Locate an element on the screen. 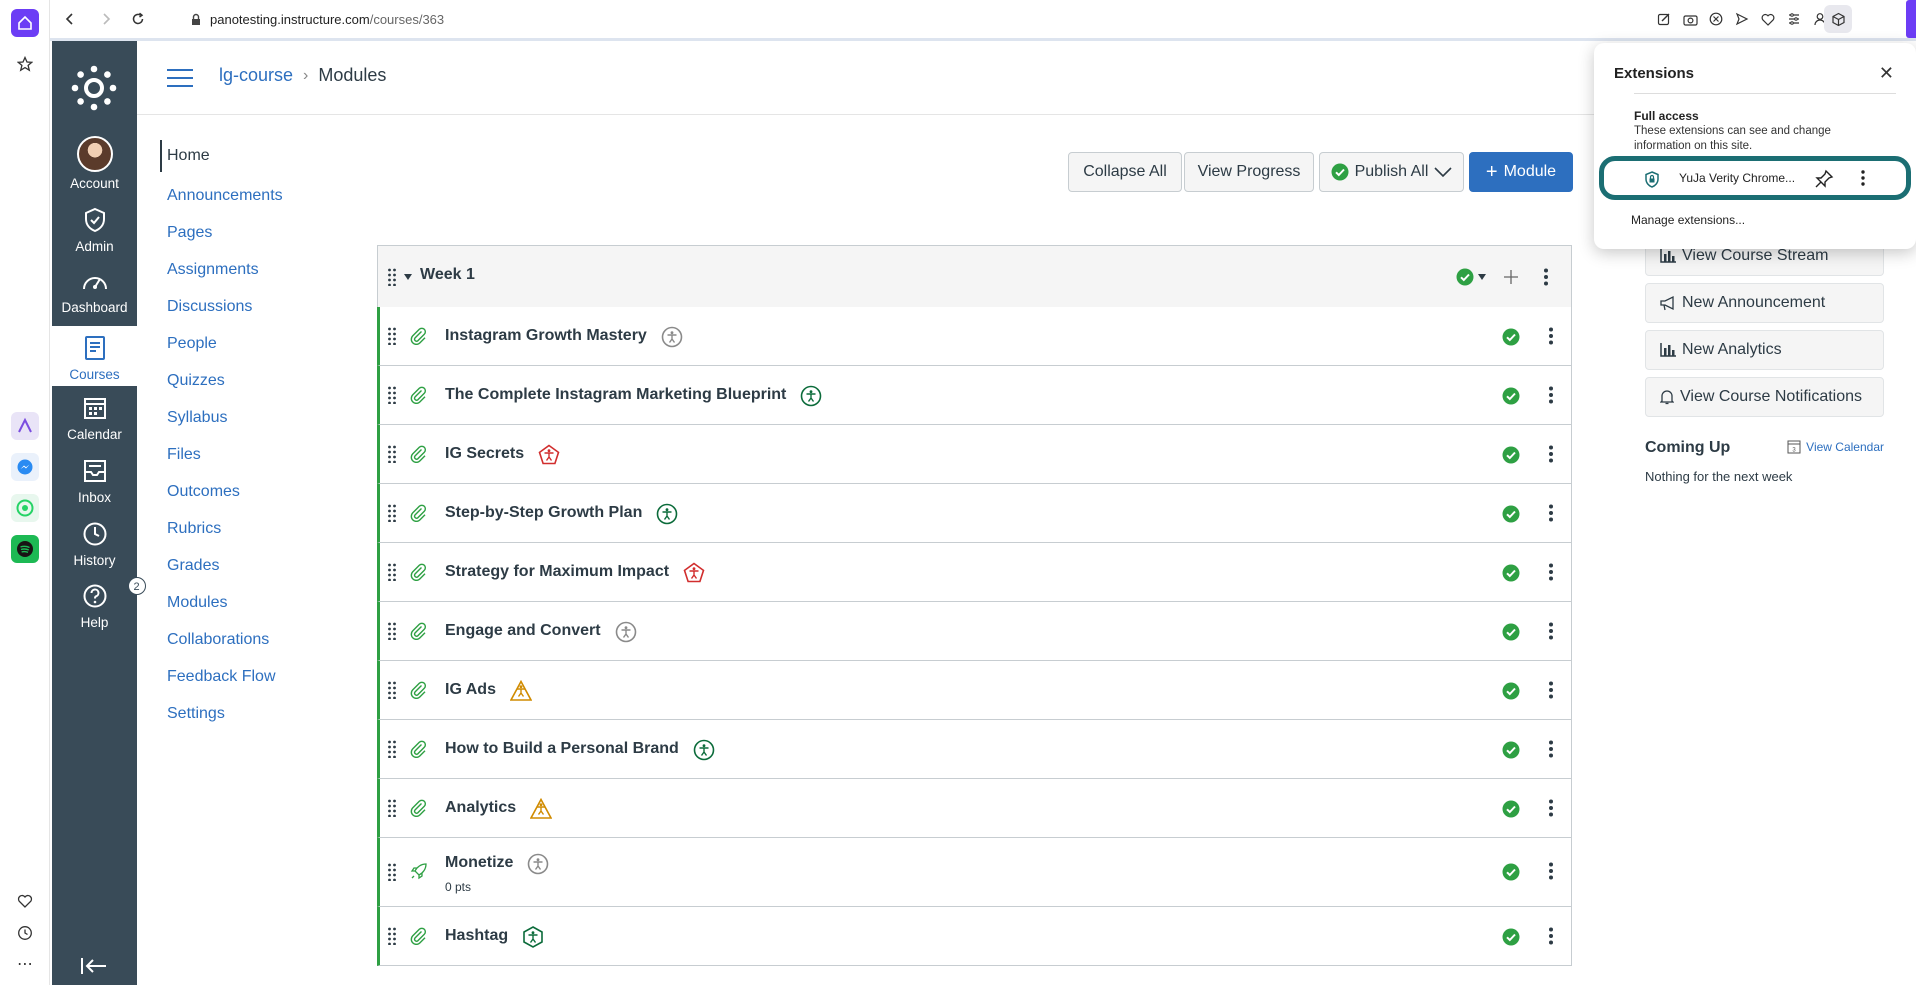 The height and width of the screenshot is (985, 1916). module-item-row: Hashtag is located at coordinates (974, 936).